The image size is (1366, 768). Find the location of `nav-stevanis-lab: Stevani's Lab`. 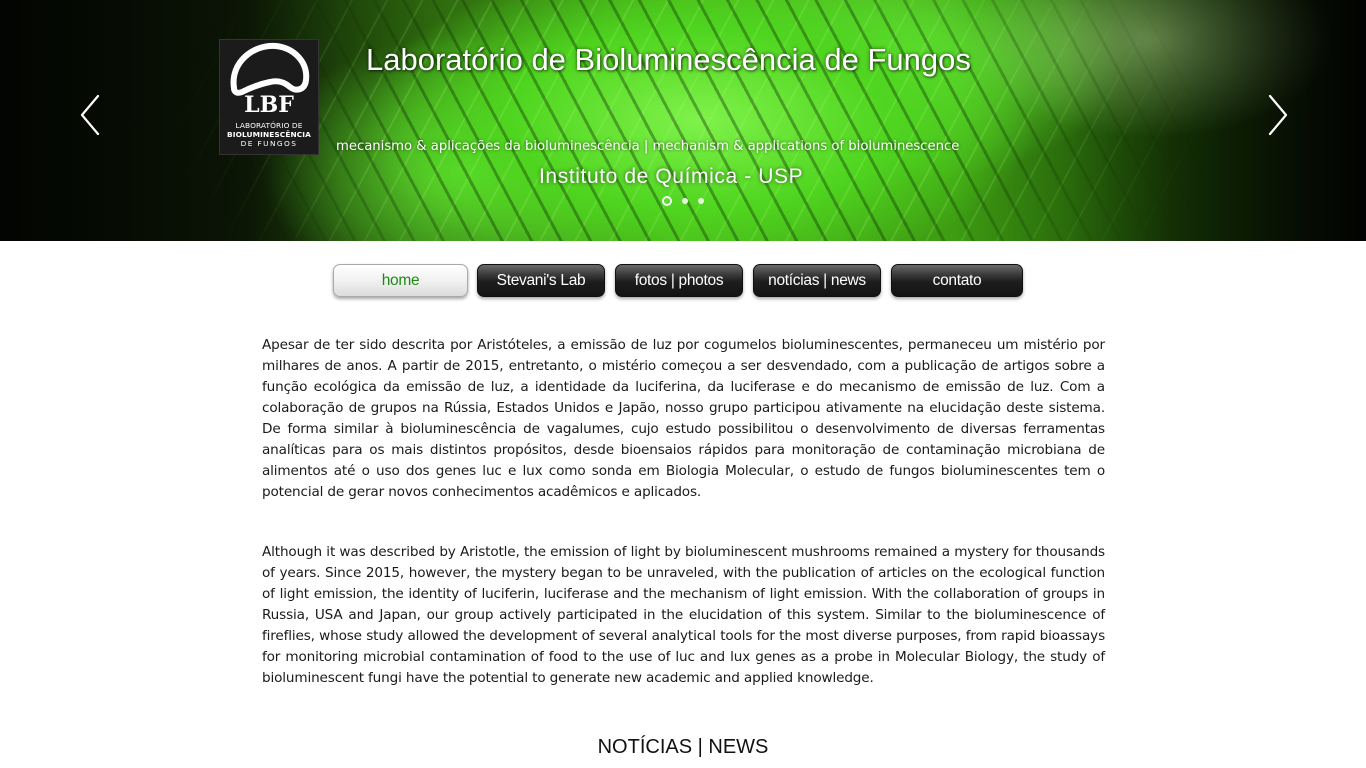

nav-stevanis-lab: Stevani's Lab is located at coordinates (541, 280).